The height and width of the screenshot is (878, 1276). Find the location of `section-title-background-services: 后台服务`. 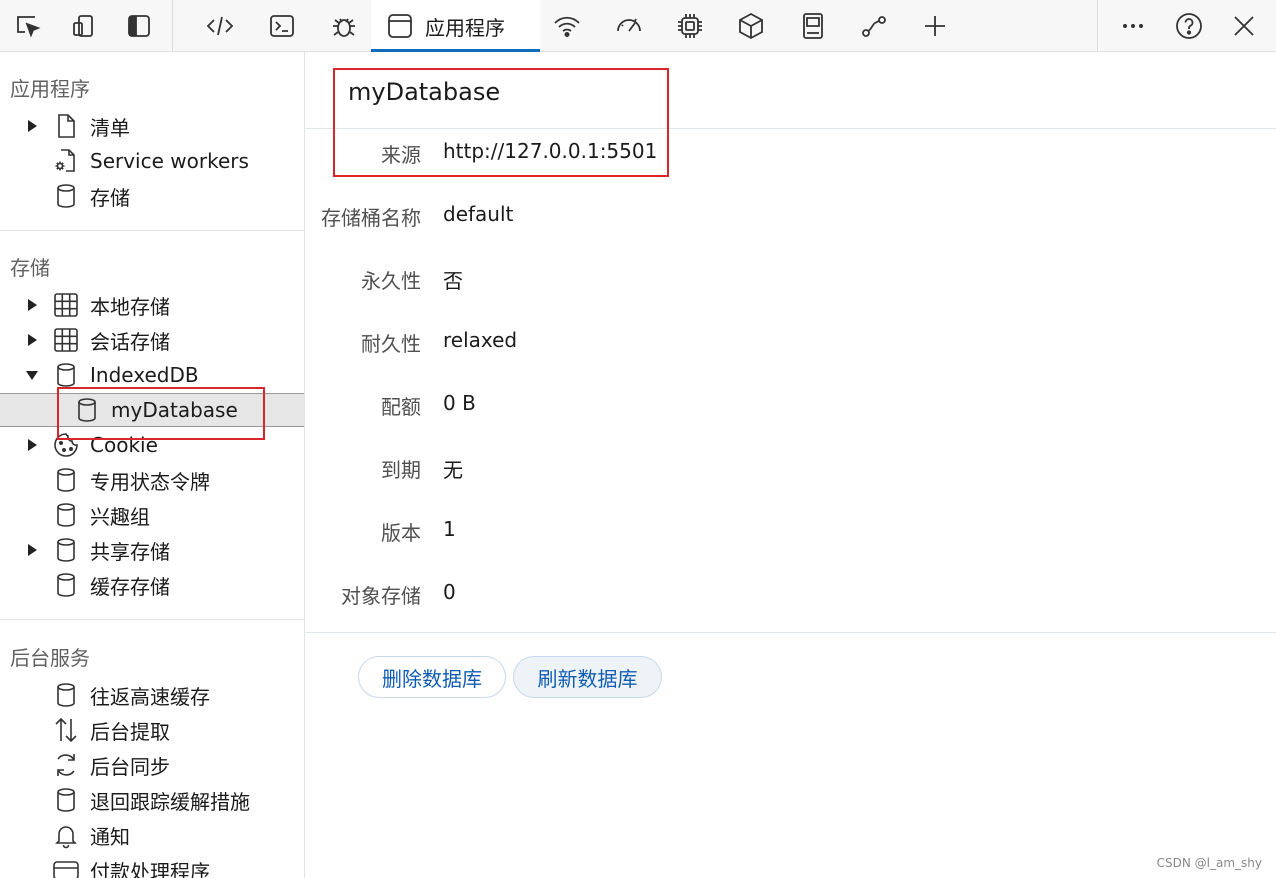

section-title-background-services: 后台服务 is located at coordinates (50, 658).